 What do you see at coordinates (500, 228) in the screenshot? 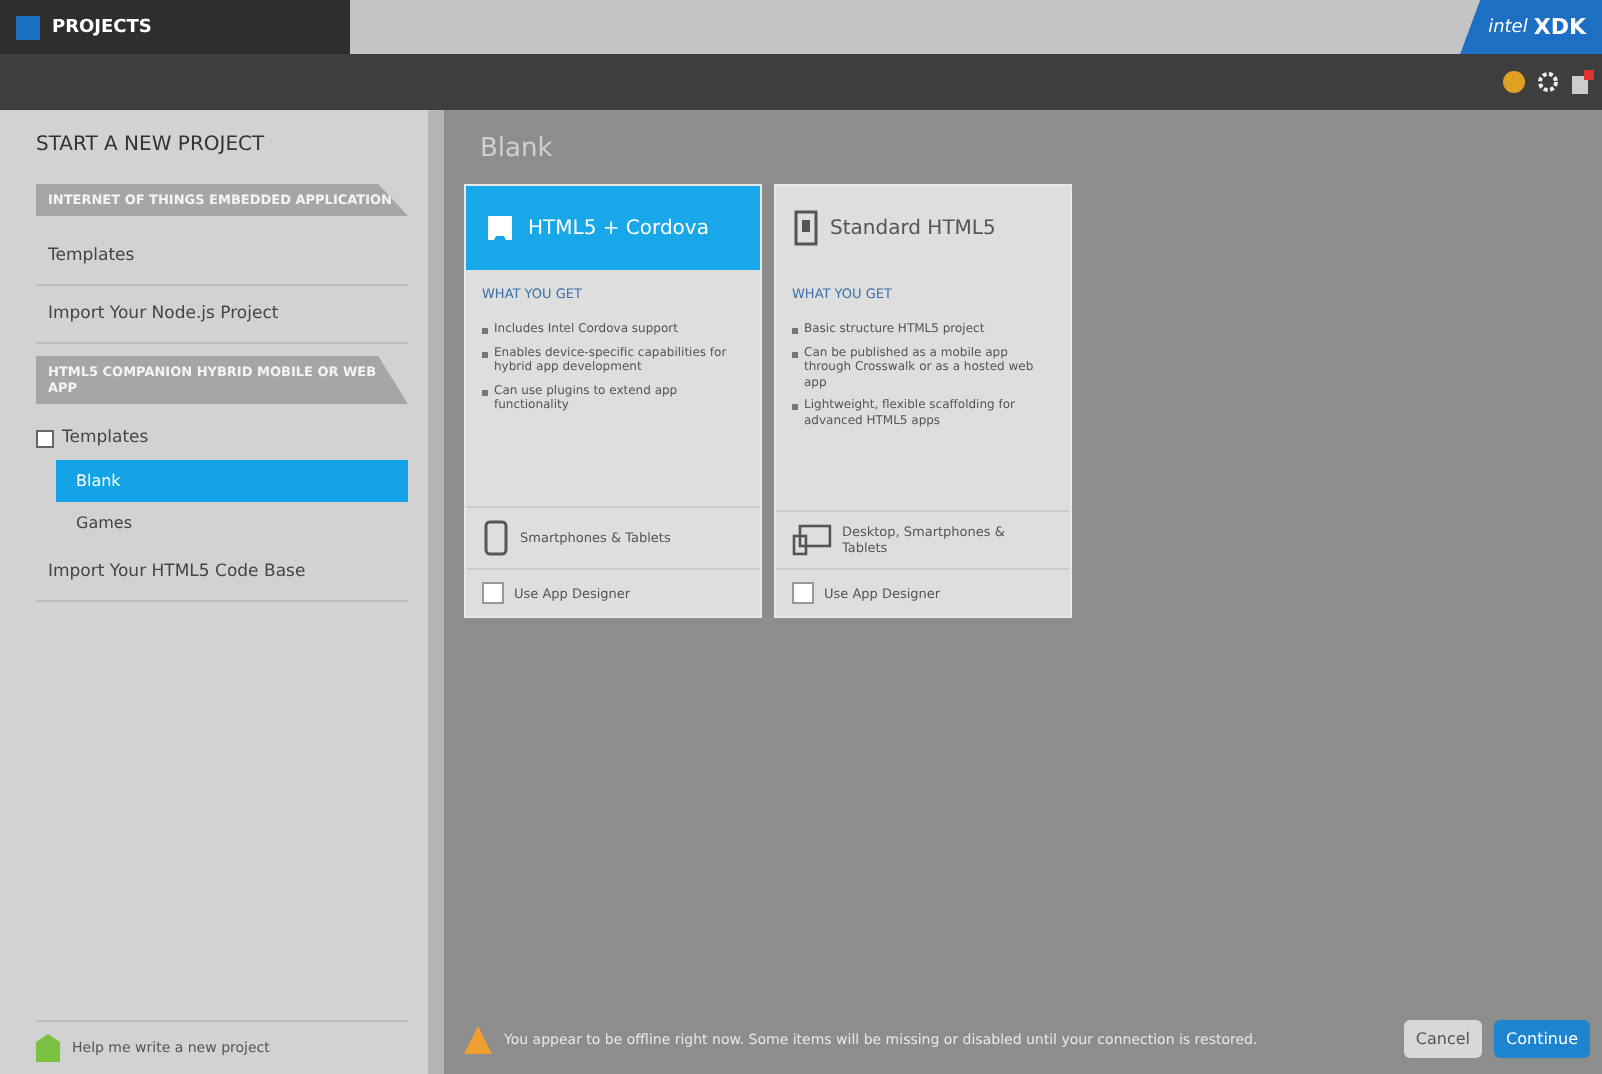
I see `robot-icon` at bounding box center [500, 228].